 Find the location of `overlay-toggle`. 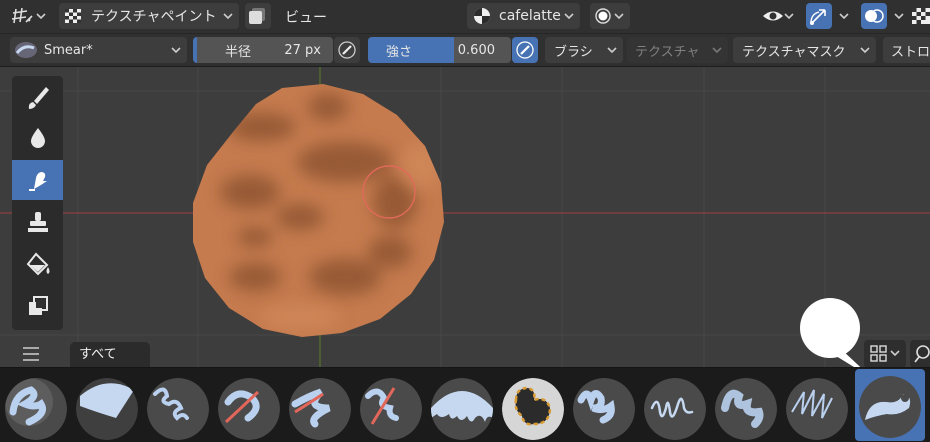

overlay-toggle is located at coordinates (874, 16).